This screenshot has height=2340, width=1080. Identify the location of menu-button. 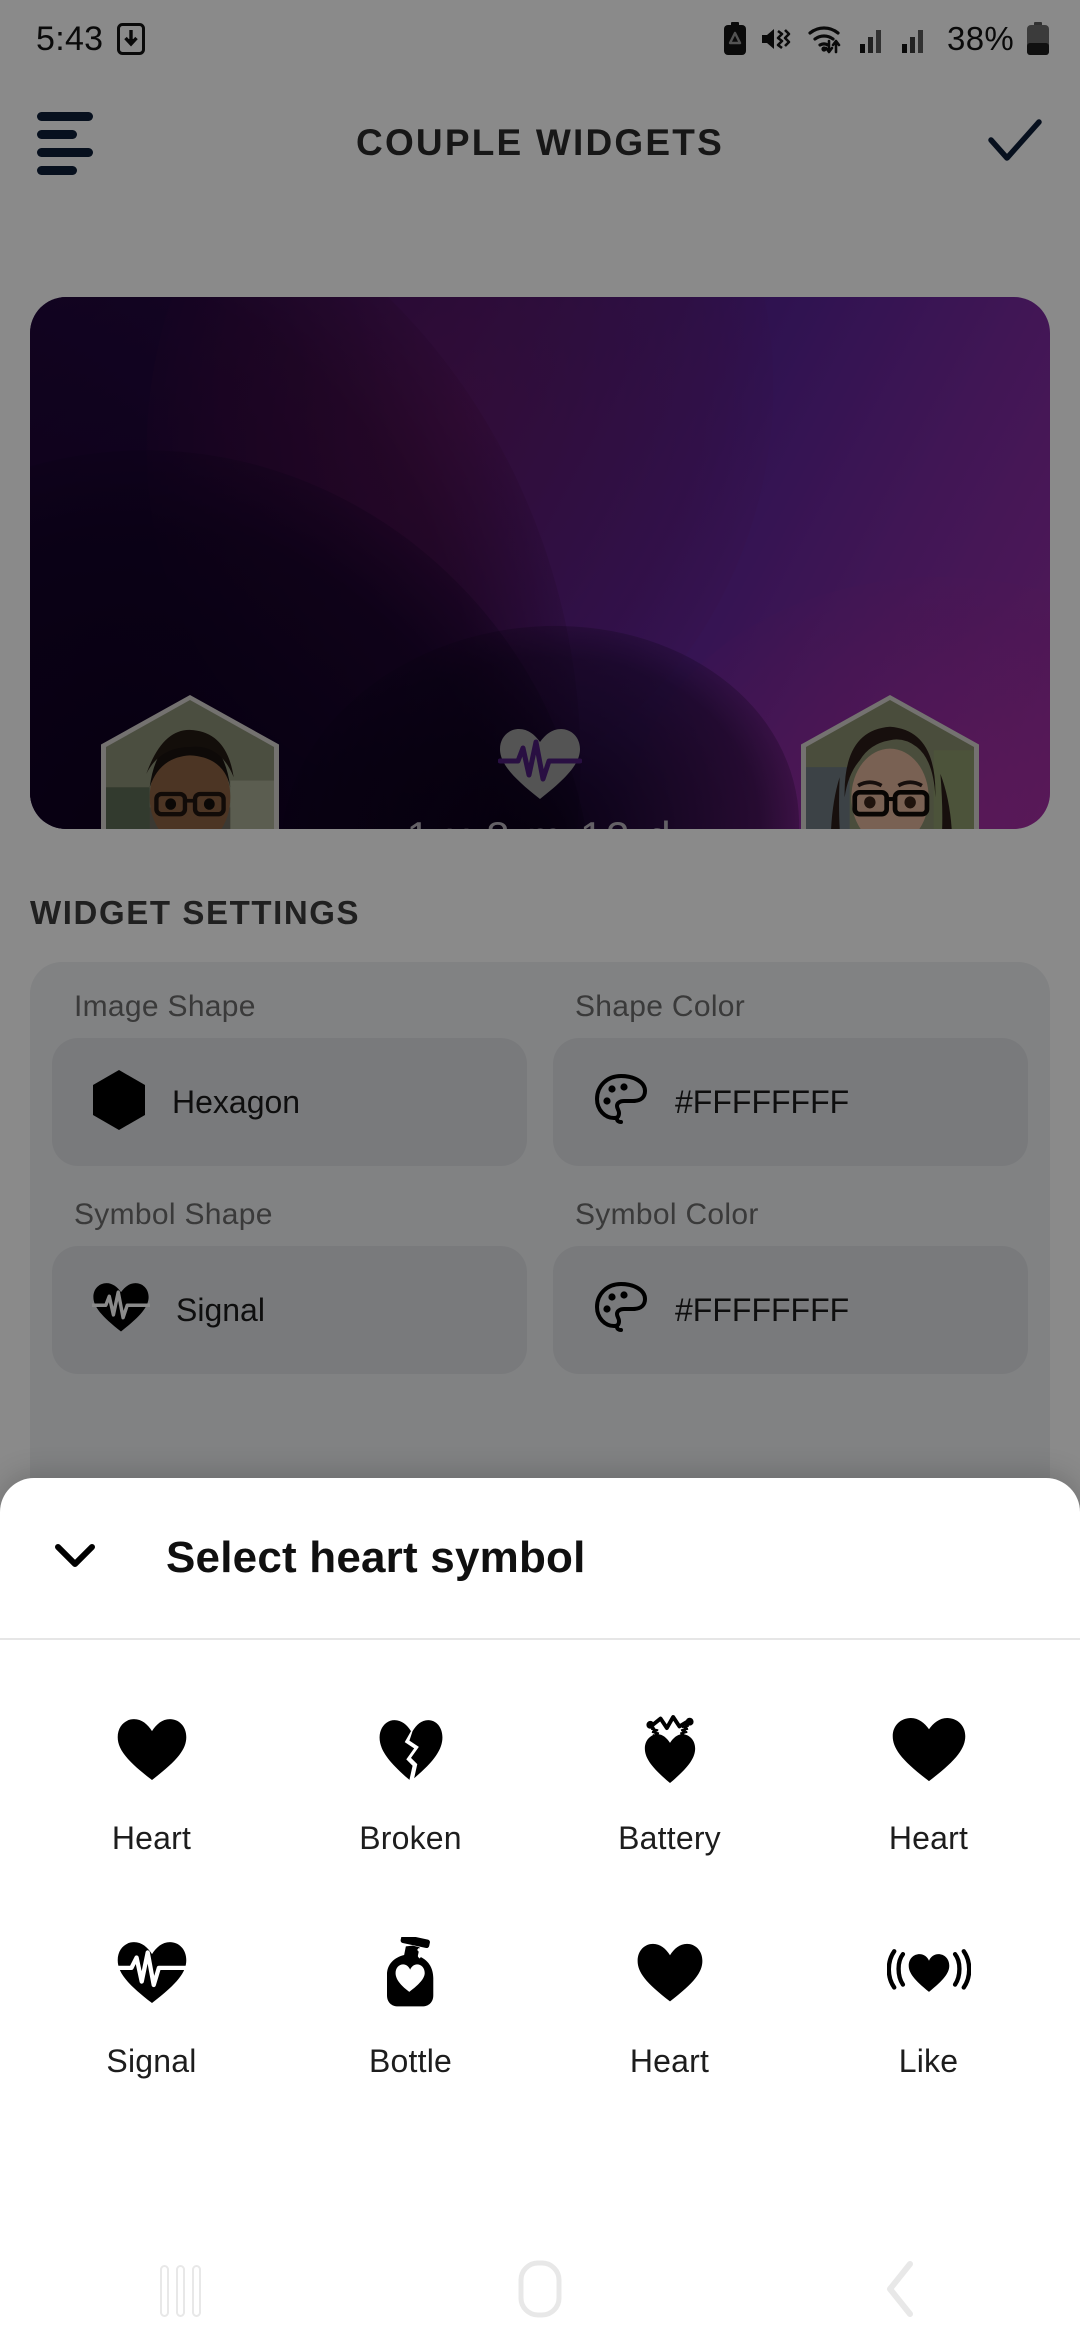
(65, 143).